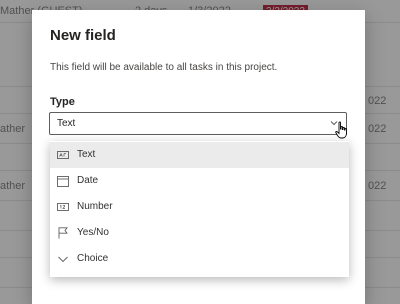 The width and height of the screenshot is (400, 304). Describe the element at coordinates (199, 155) in the screenshot. I see `option-text: Text` at that location.